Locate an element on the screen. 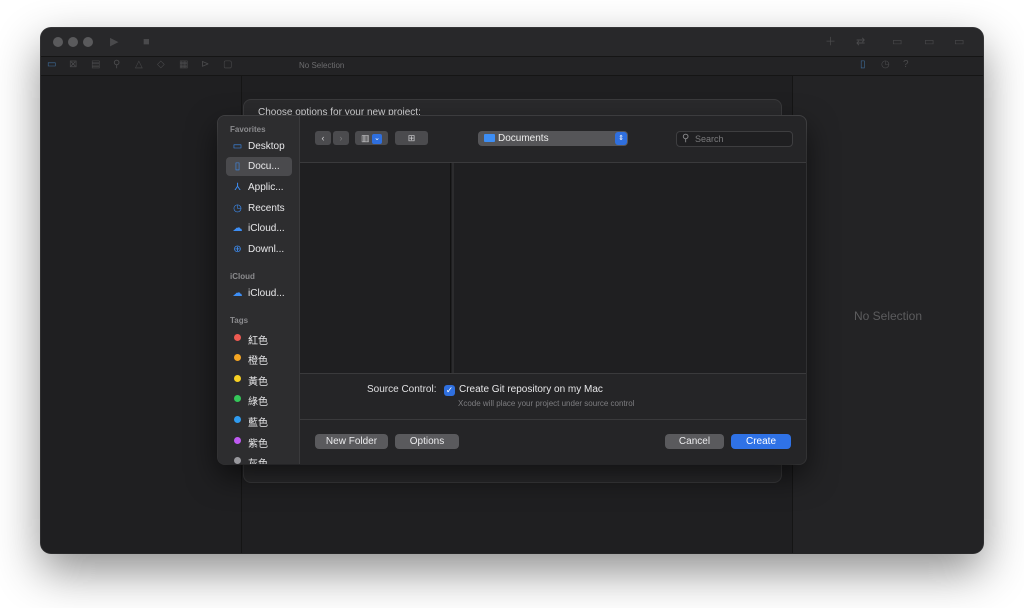 The image size is (1024, 608). test-navigator-icon: ◇ is located at coordinates (161, 65).